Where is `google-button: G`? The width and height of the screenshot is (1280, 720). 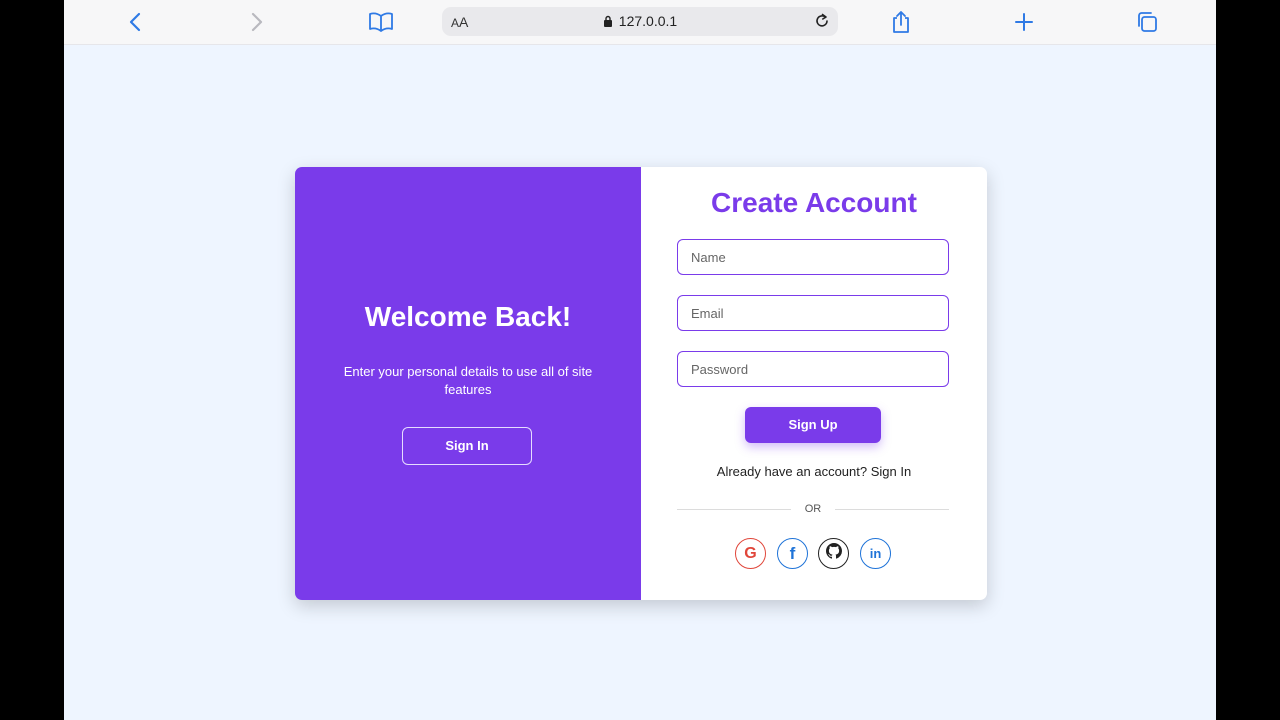 google-button: G is located at coordinates (750, 553).